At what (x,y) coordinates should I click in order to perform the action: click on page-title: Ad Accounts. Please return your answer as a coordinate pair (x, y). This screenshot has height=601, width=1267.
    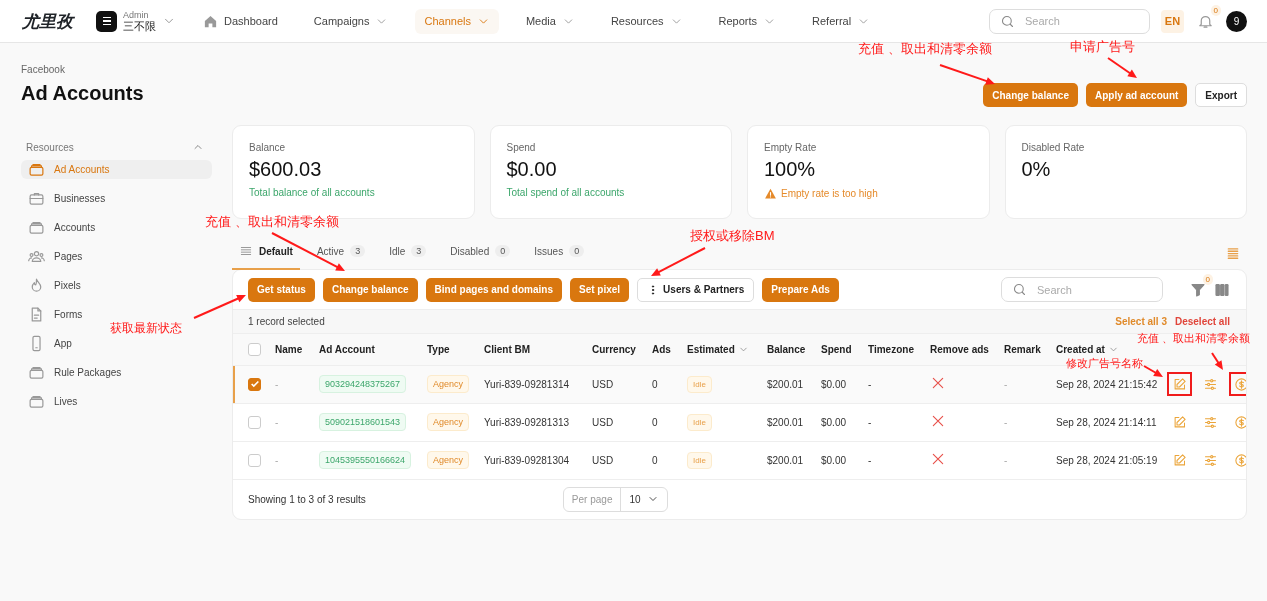
    Looking at the image, I should click on (82, 93).